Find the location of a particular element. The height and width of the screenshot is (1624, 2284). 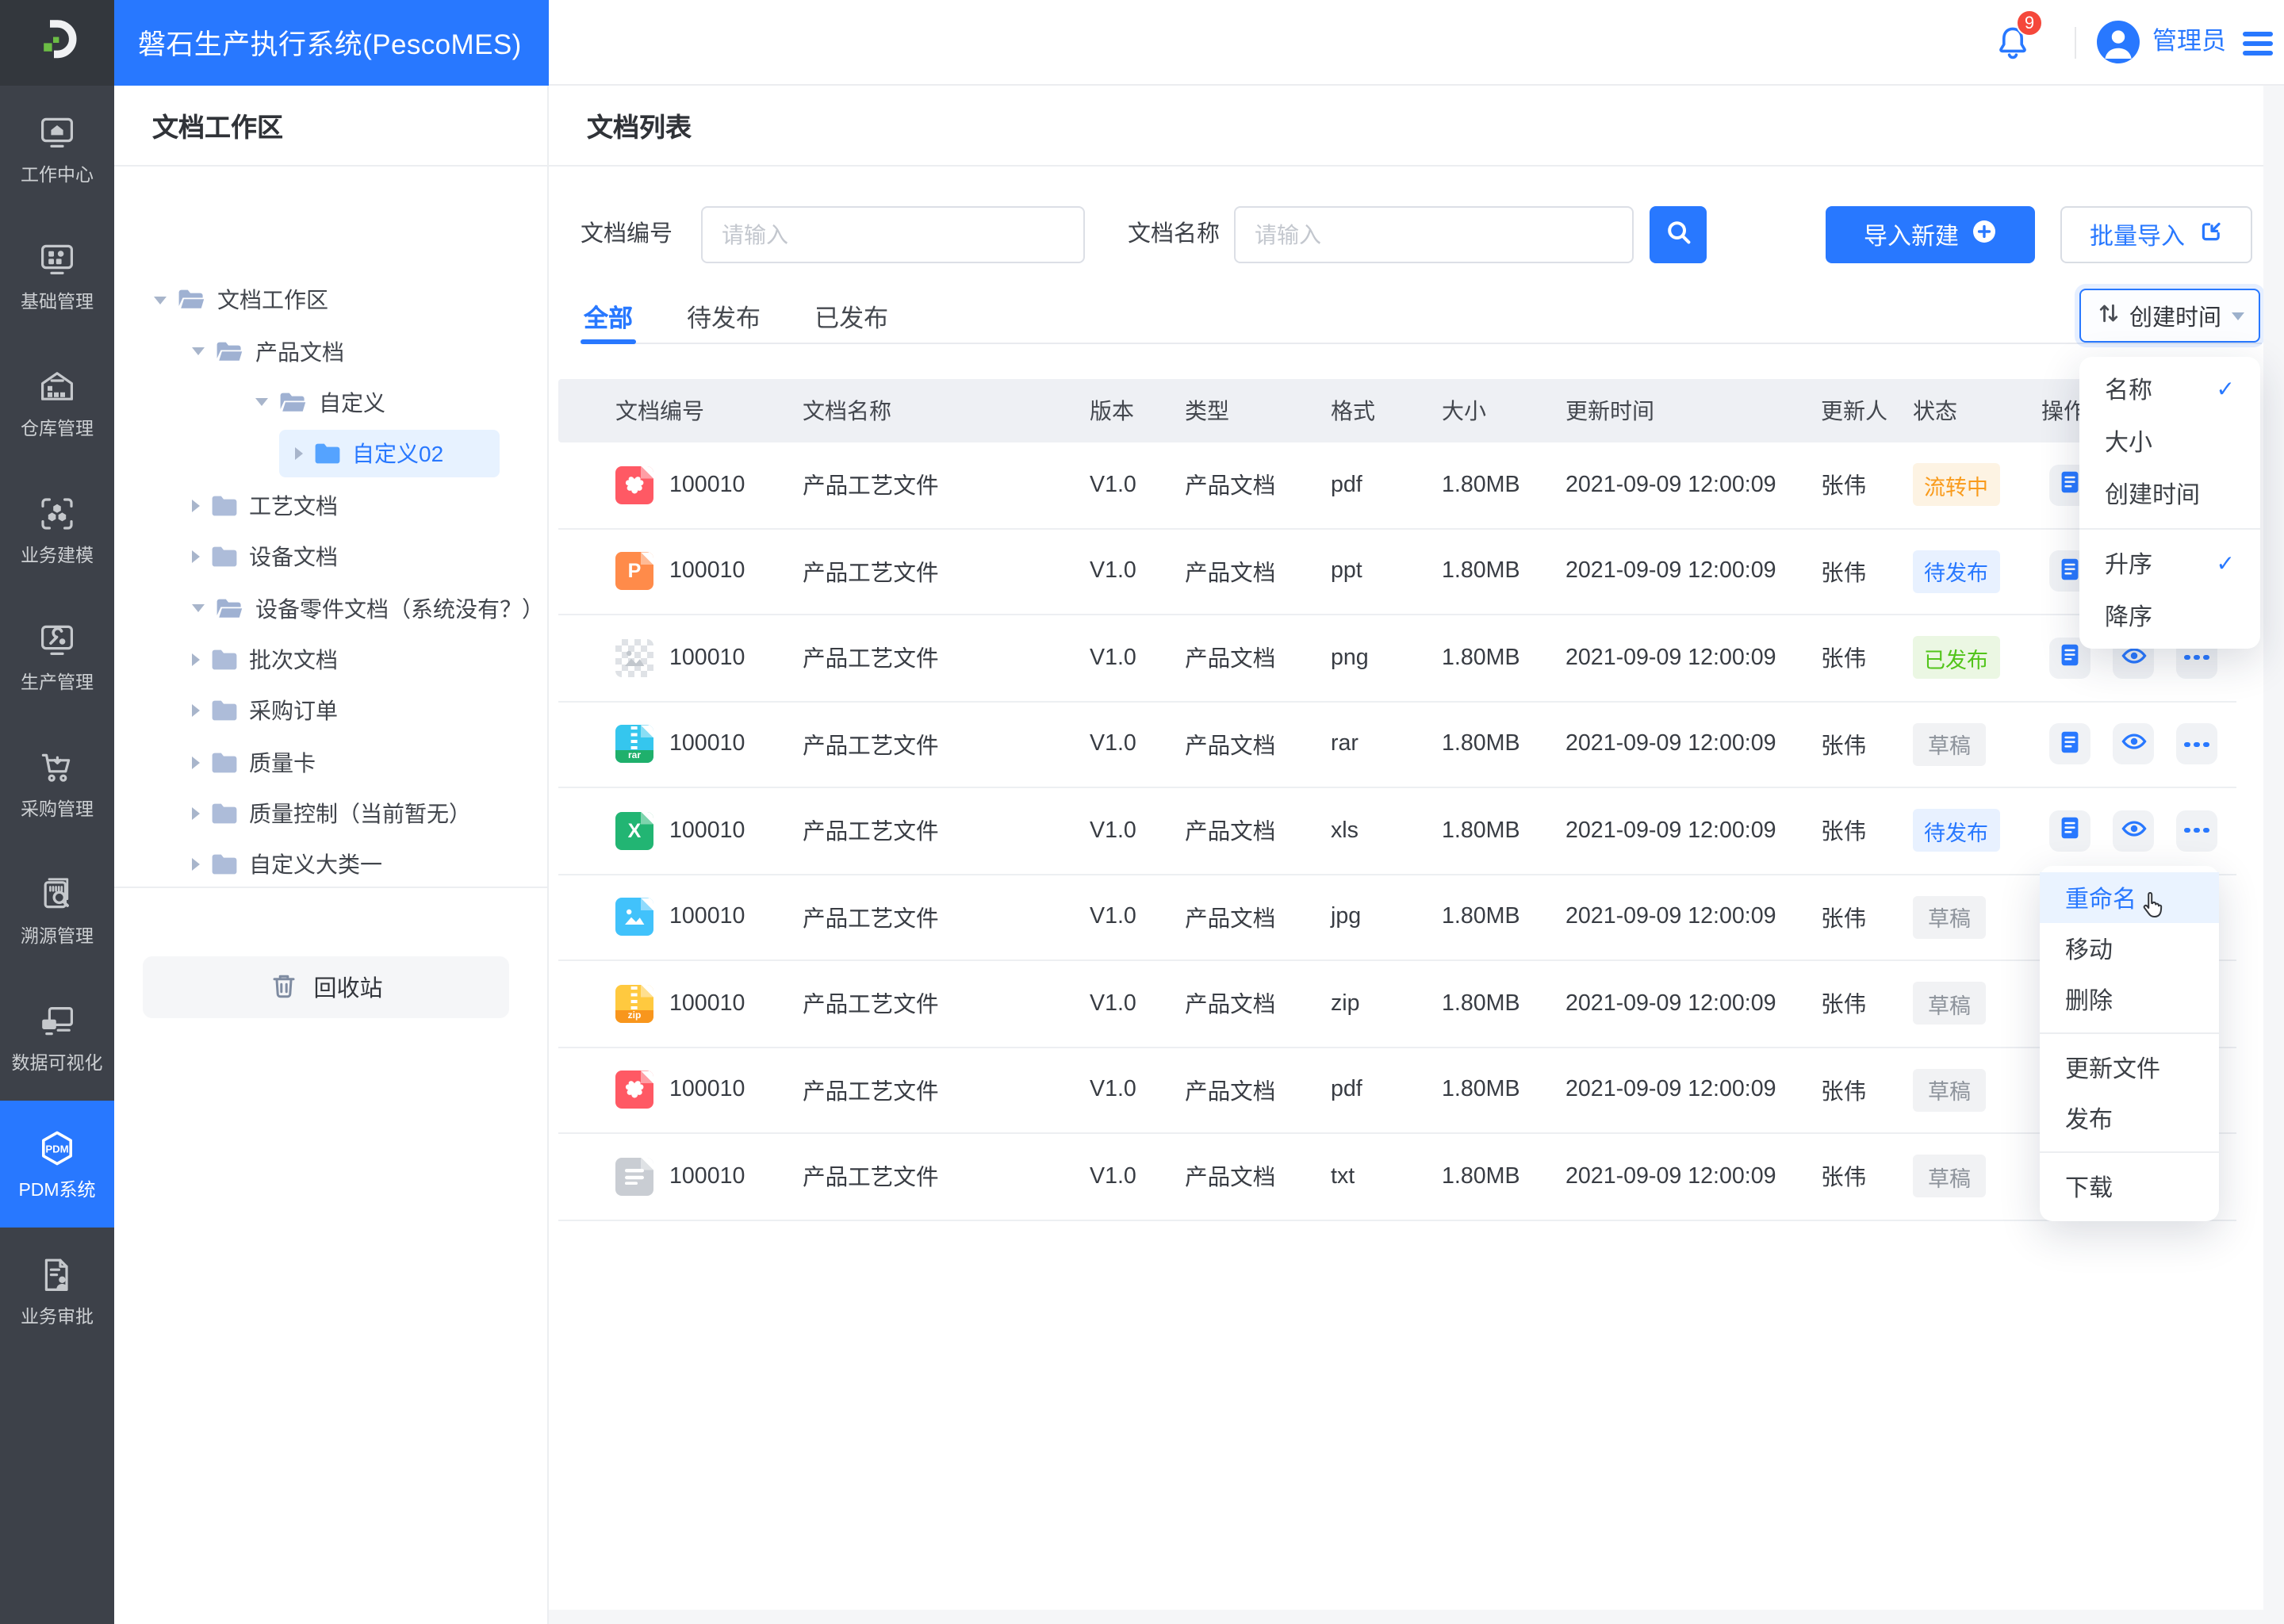

sidebar-item-pdm: PDM PDM系统 is located at coordinates (57, 1164).